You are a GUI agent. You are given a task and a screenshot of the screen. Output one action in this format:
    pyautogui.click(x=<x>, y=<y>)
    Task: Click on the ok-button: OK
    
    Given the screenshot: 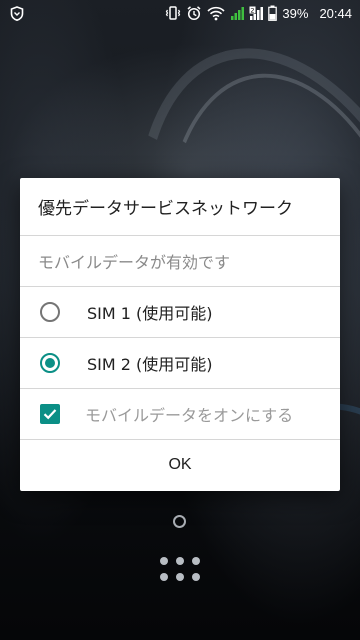 What is the action you would take?
    pyautogui.click(x=179, y=465)
    